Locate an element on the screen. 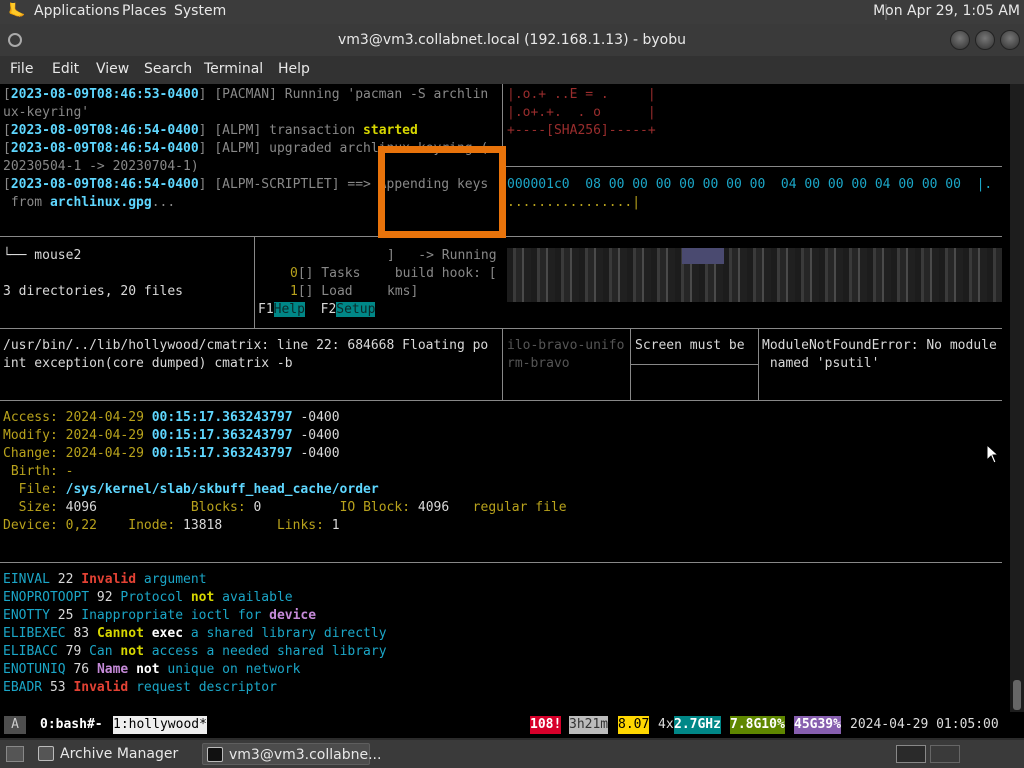  cmatrix-error-line: int exception(core dumped) cmatrix -b is located at coordinates (148, 363).